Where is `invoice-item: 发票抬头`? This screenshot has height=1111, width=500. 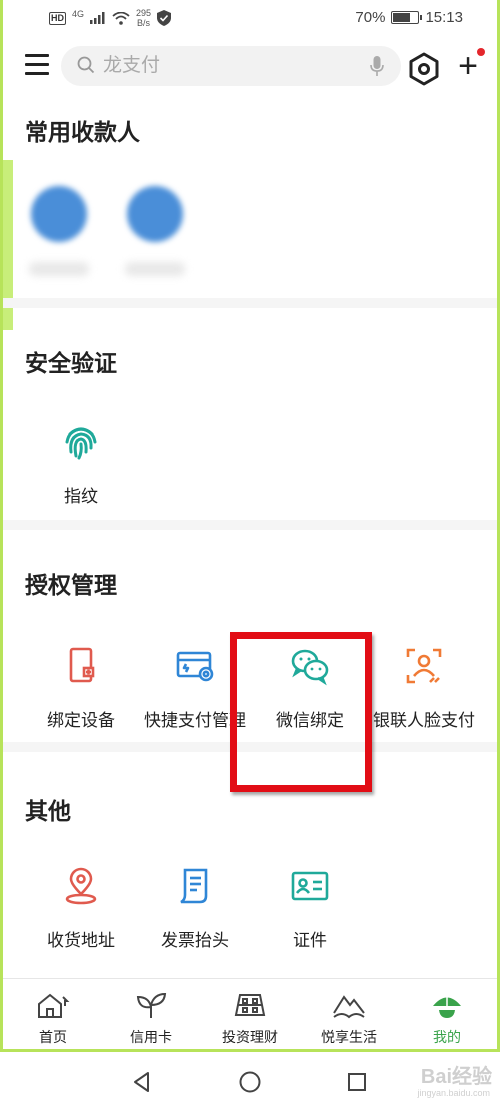
invoice-item: 发票抬头 is located at coordinates (195, 908).